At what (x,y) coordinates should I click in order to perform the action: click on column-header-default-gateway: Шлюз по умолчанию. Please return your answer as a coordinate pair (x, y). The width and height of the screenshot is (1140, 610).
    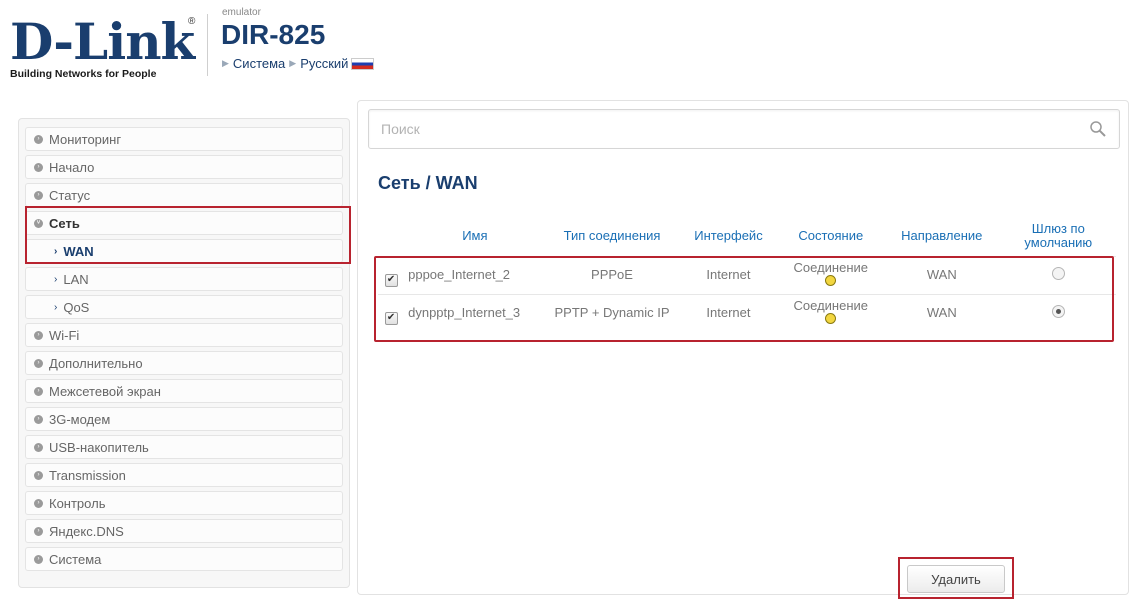
    Looking at the image, I should click on (1058, 236).